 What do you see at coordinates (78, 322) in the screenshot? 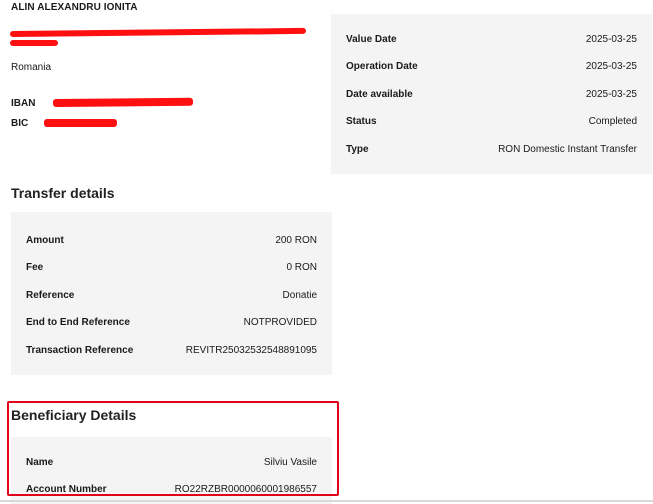
I see `end-to-end-reference-label: End to End Reference` at bounding box center [78, 322].